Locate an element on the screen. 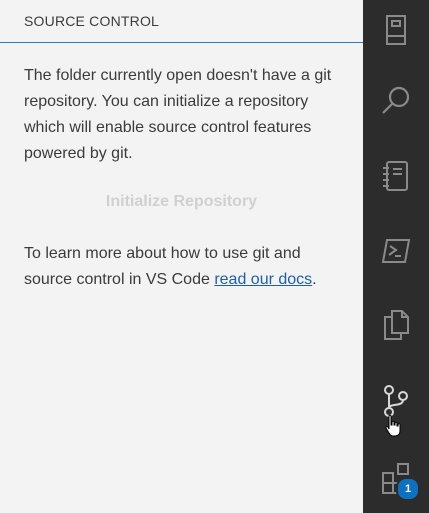  extensions-icon: 1 is located at coordinates (396, 477).